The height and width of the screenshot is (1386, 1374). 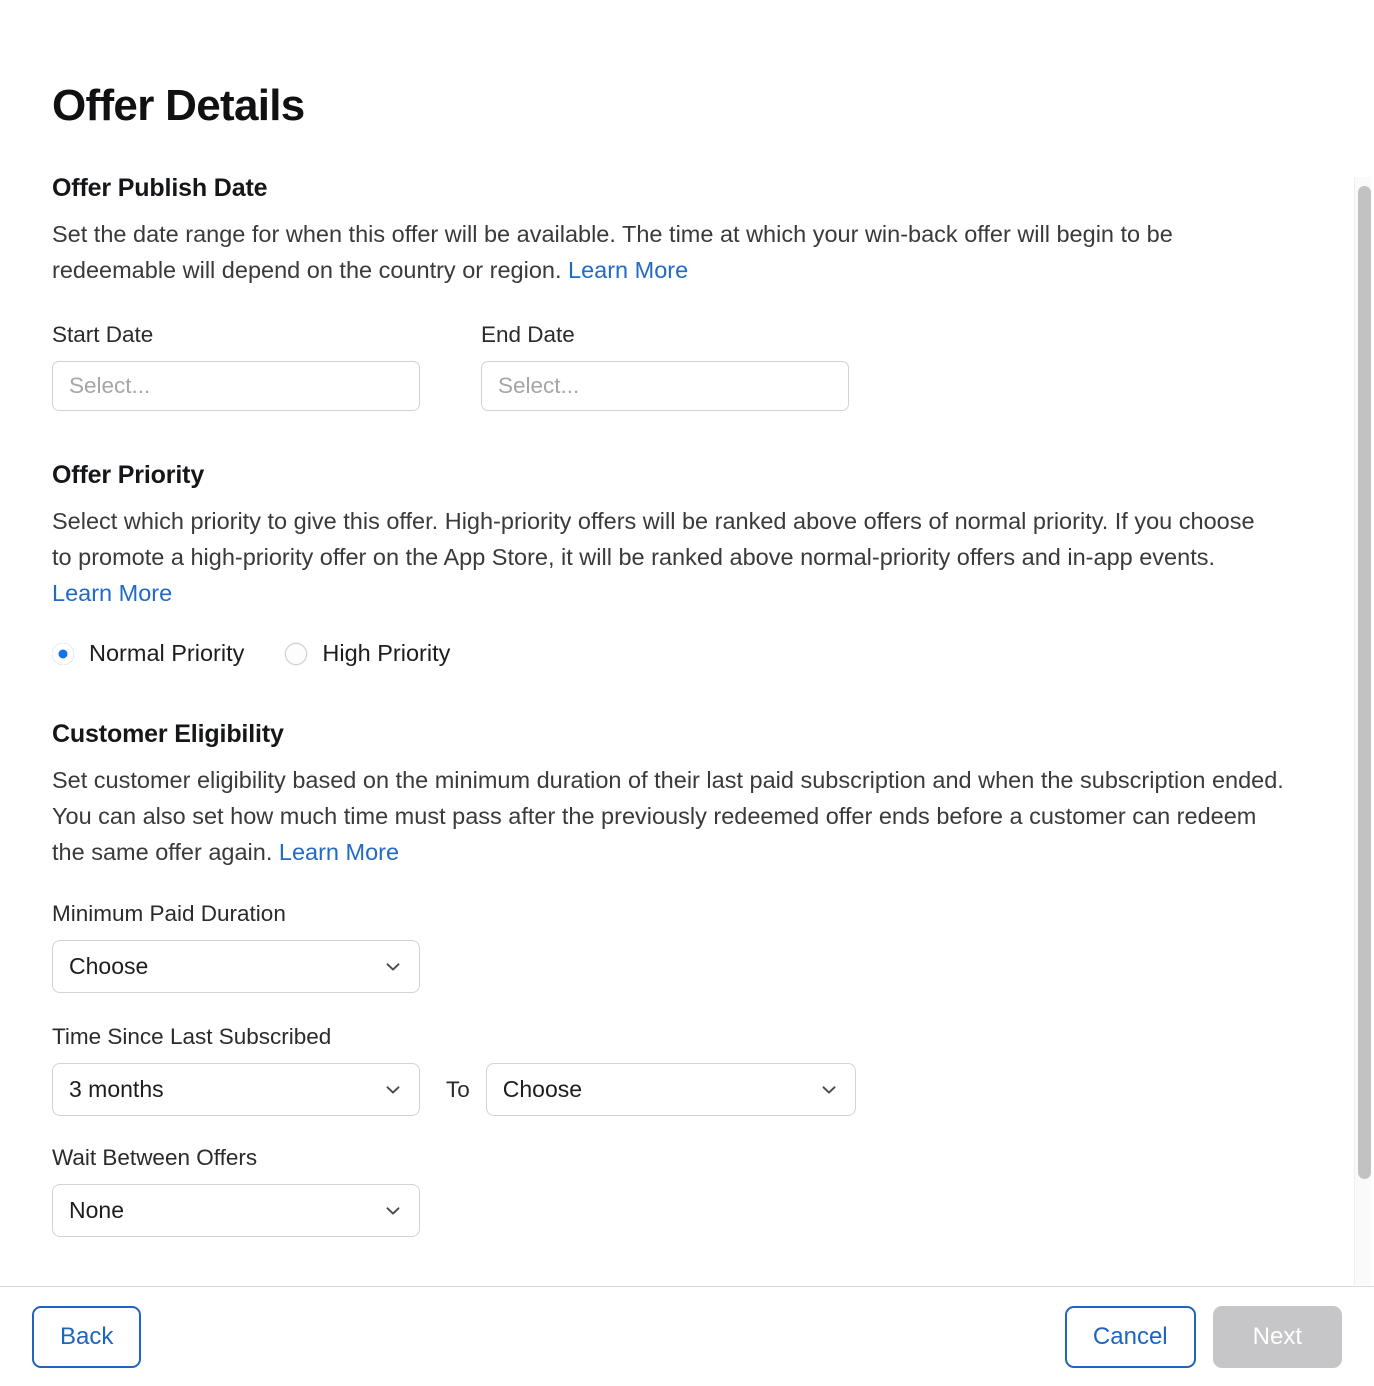 I want to click on radio-option-high-priority: High Priority, so click(x=367, y=653).